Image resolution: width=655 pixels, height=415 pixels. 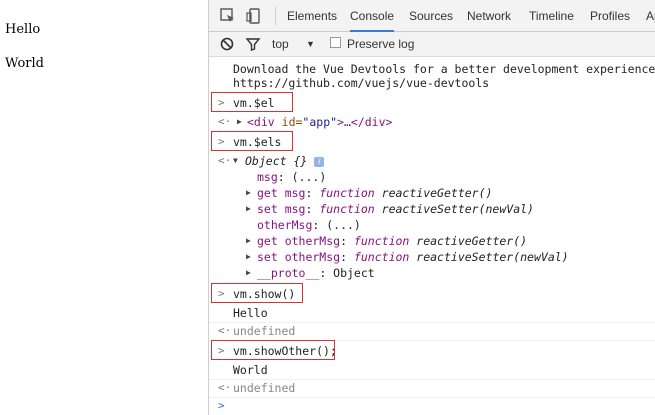 What do you see at coordinates (310, 44) in the screenshot?
I see `context-dropdown-icon: ▼` at bounding box center [310, 44].